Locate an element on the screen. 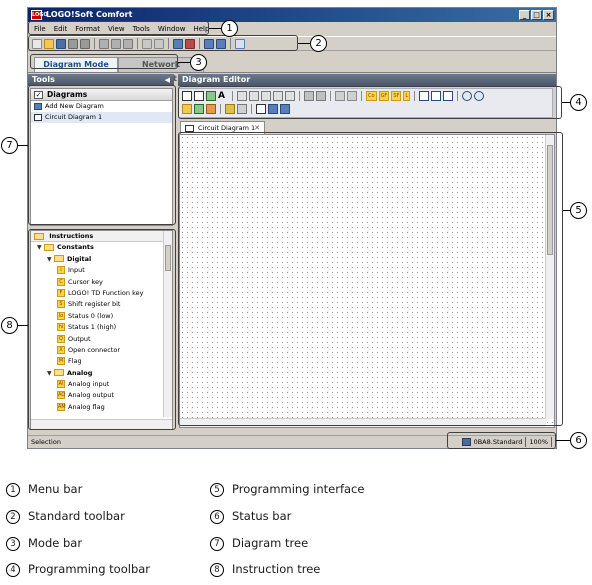  legend-number: 8 is located at coordinates (217, 569).